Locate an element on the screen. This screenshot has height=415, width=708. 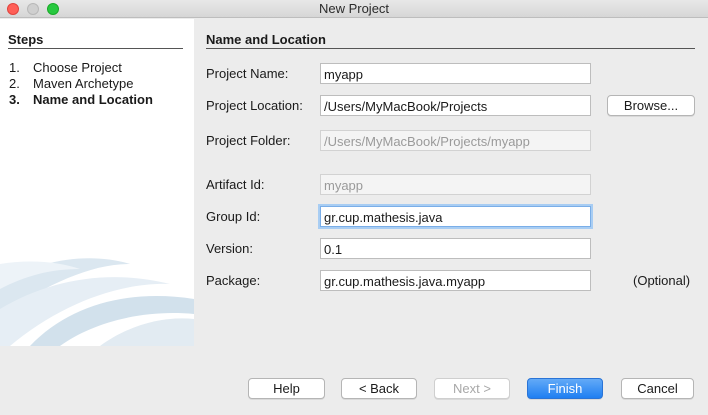
project-name-field is located at coordinates (455, 73).